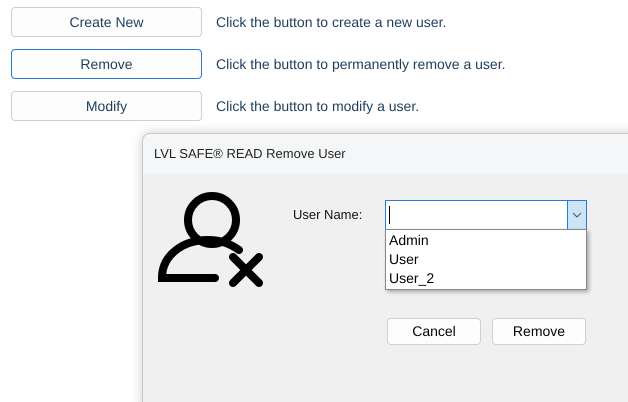  I want to click on window-title: LVL SAFE® READ Remove User, so click(250, 154).